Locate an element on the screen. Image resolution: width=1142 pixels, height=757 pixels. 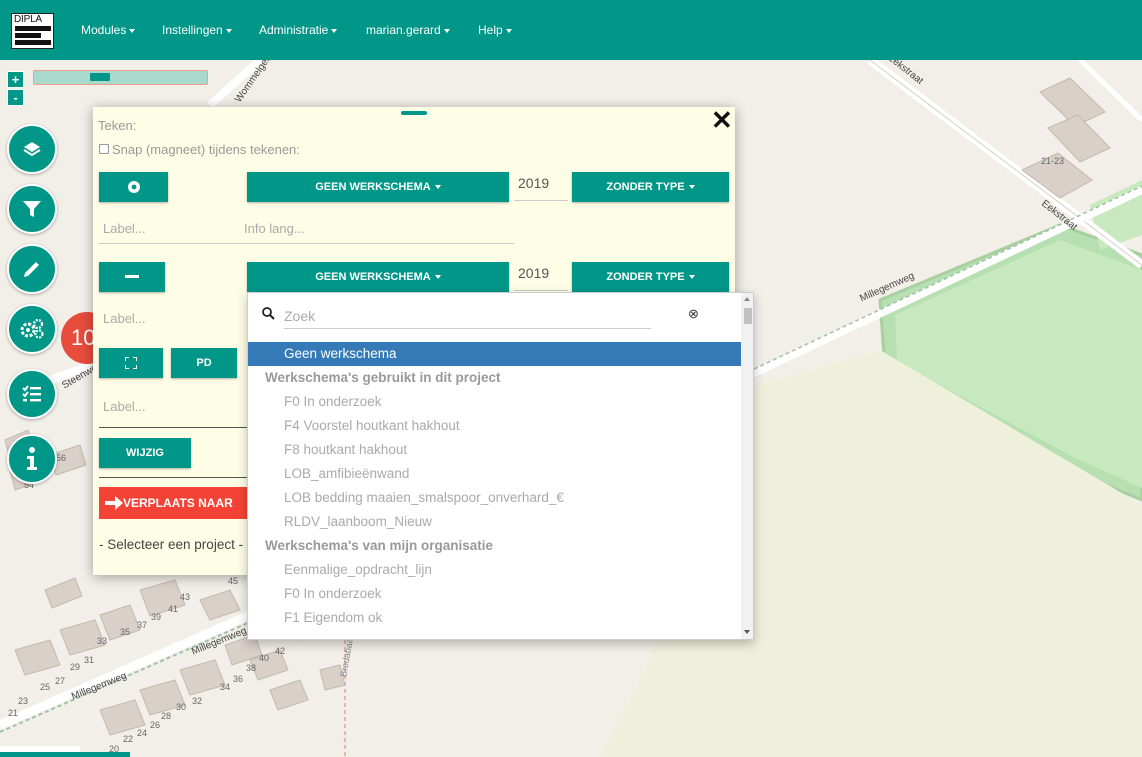
nav-modules-label: Modules is located at coordinates (104, 30).